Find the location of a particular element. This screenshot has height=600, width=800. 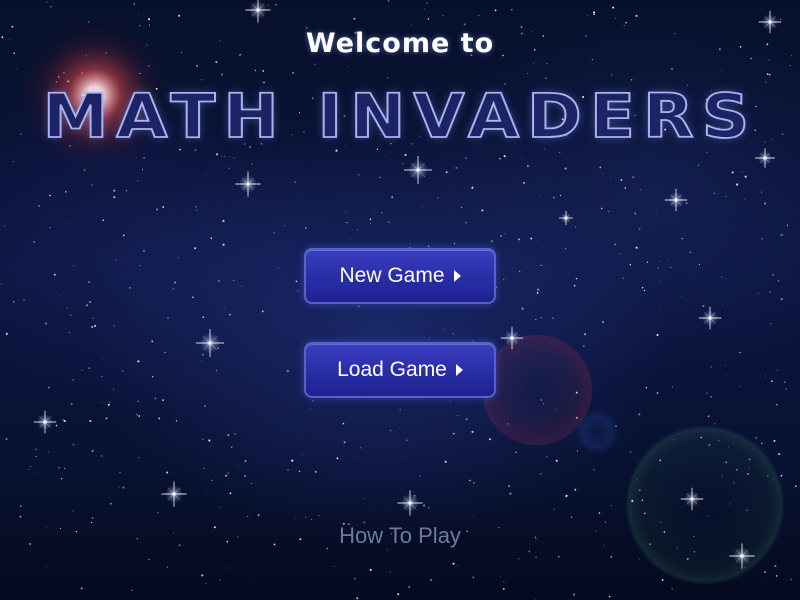

how-to-play-link: How To Play is located at coordinates (400, 536).